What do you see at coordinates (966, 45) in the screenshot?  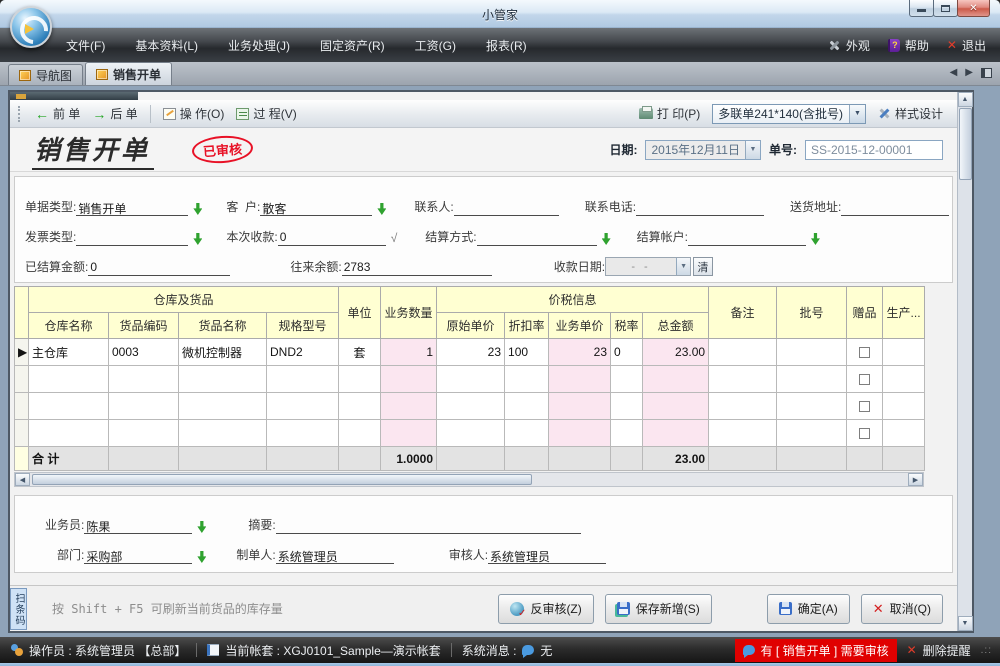 I see `exit-button: ✕ 退出` at bounding box center [966, 45].